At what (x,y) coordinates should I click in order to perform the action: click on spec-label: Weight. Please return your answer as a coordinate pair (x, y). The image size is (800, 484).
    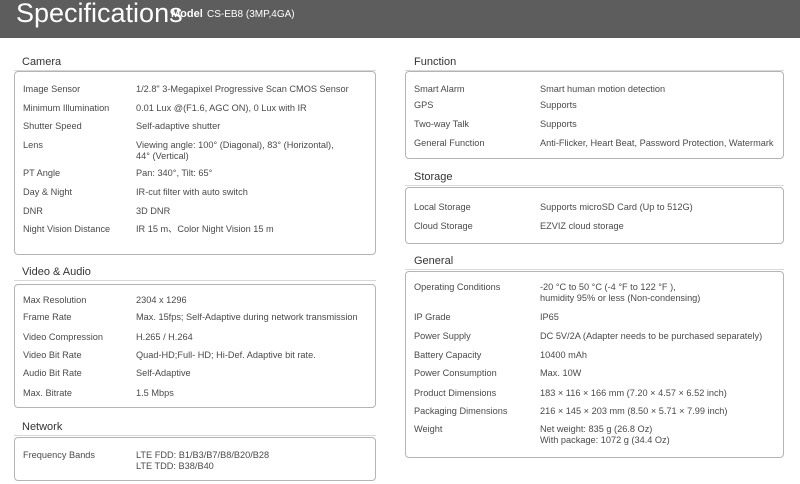
    Looking at the image, I should click on (428, 429).